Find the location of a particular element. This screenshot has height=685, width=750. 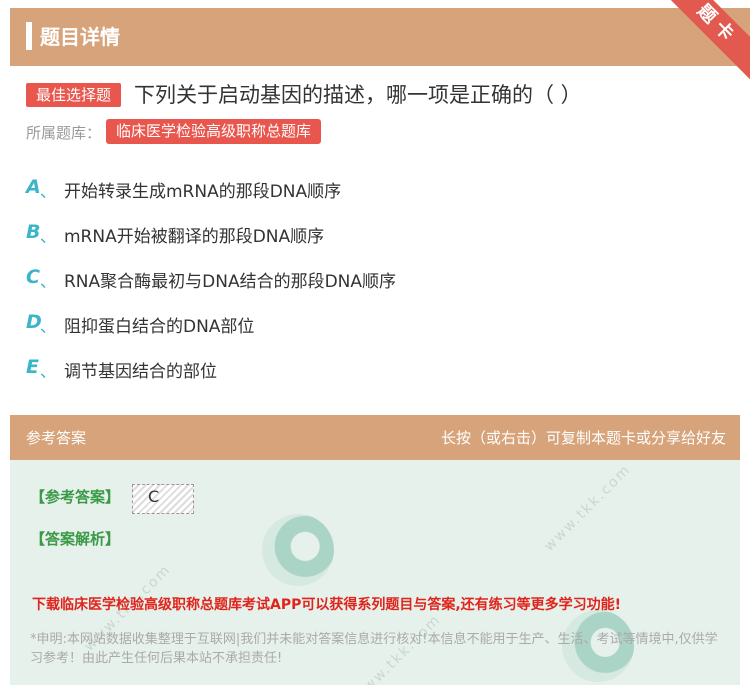

reference-answer-value: C is located at coordinates (154, 496).